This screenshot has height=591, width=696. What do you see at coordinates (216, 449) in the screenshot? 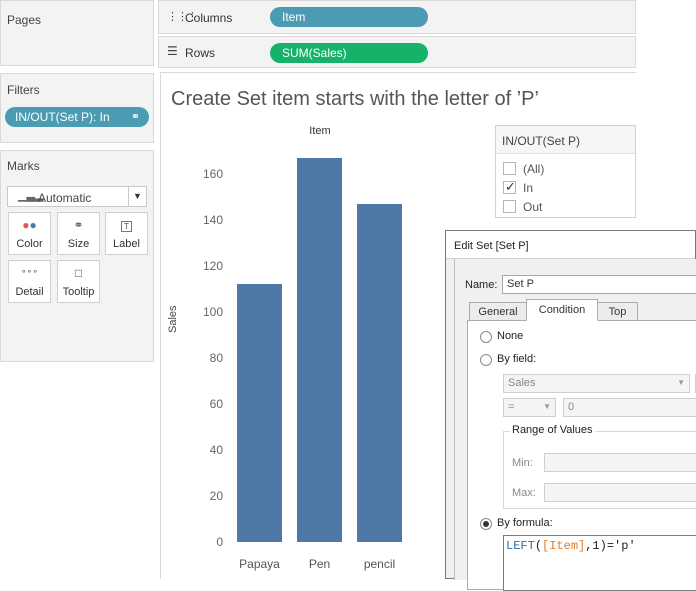
I see `y-tick-label: 40` at bounding box center [216, 449].